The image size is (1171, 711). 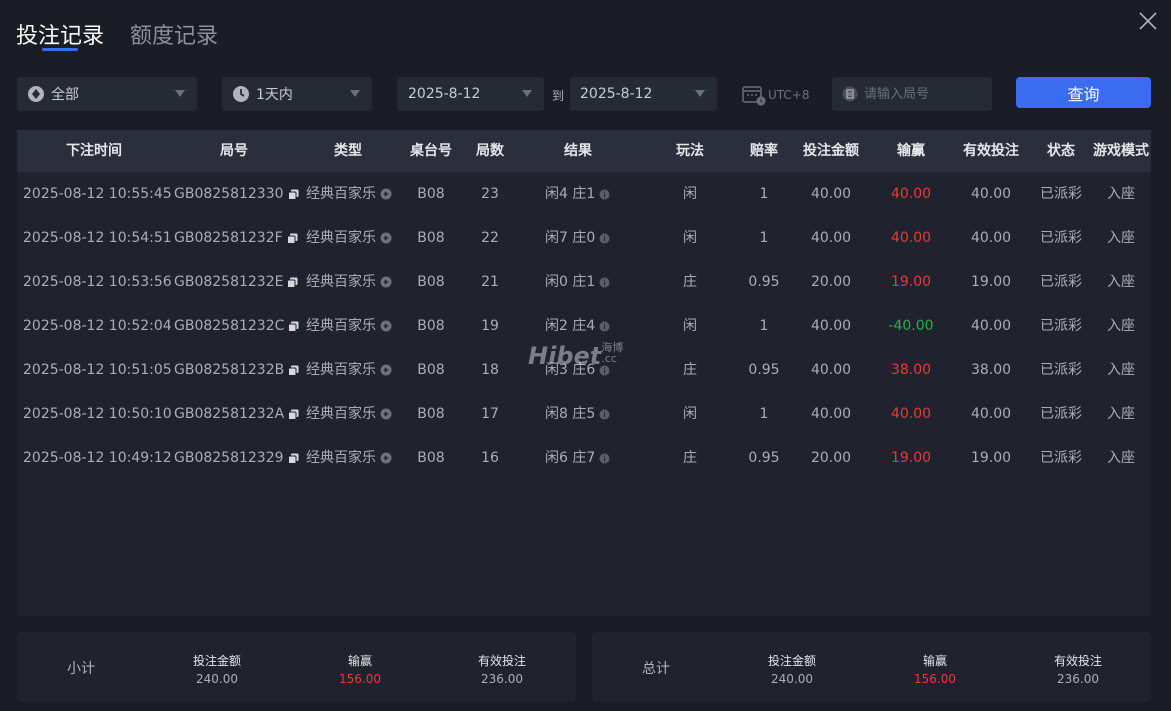 I want to click on cell-result: 闲7 庄0, so click(x=585, y=238).